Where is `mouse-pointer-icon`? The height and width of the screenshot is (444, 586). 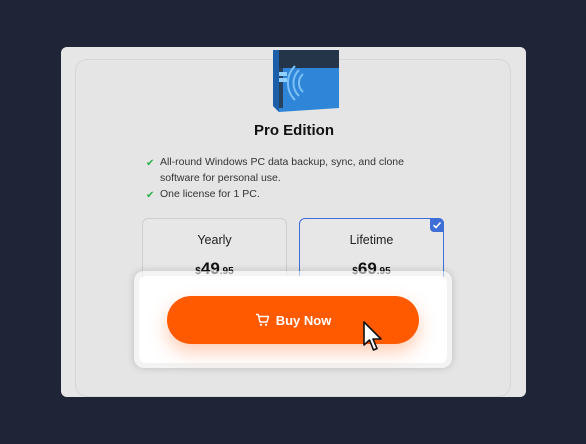 mouse-pointer-icon is located at coordinates (372, 336).